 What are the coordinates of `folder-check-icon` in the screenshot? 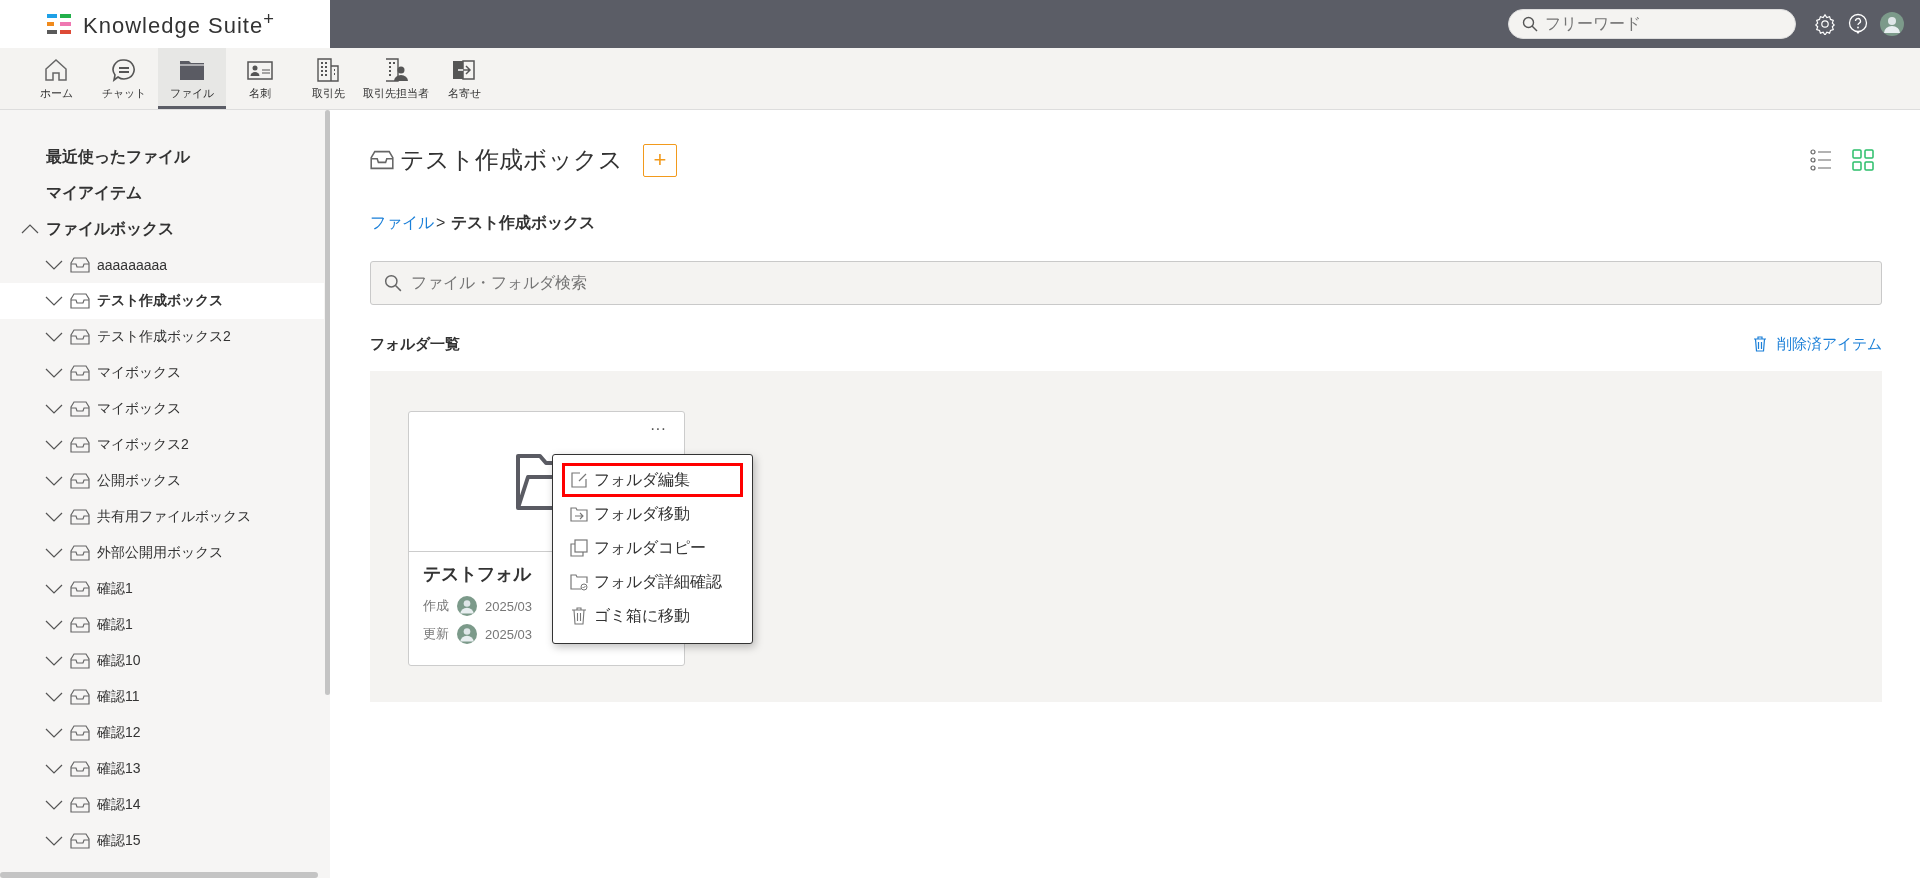 It's located at (579, 582).